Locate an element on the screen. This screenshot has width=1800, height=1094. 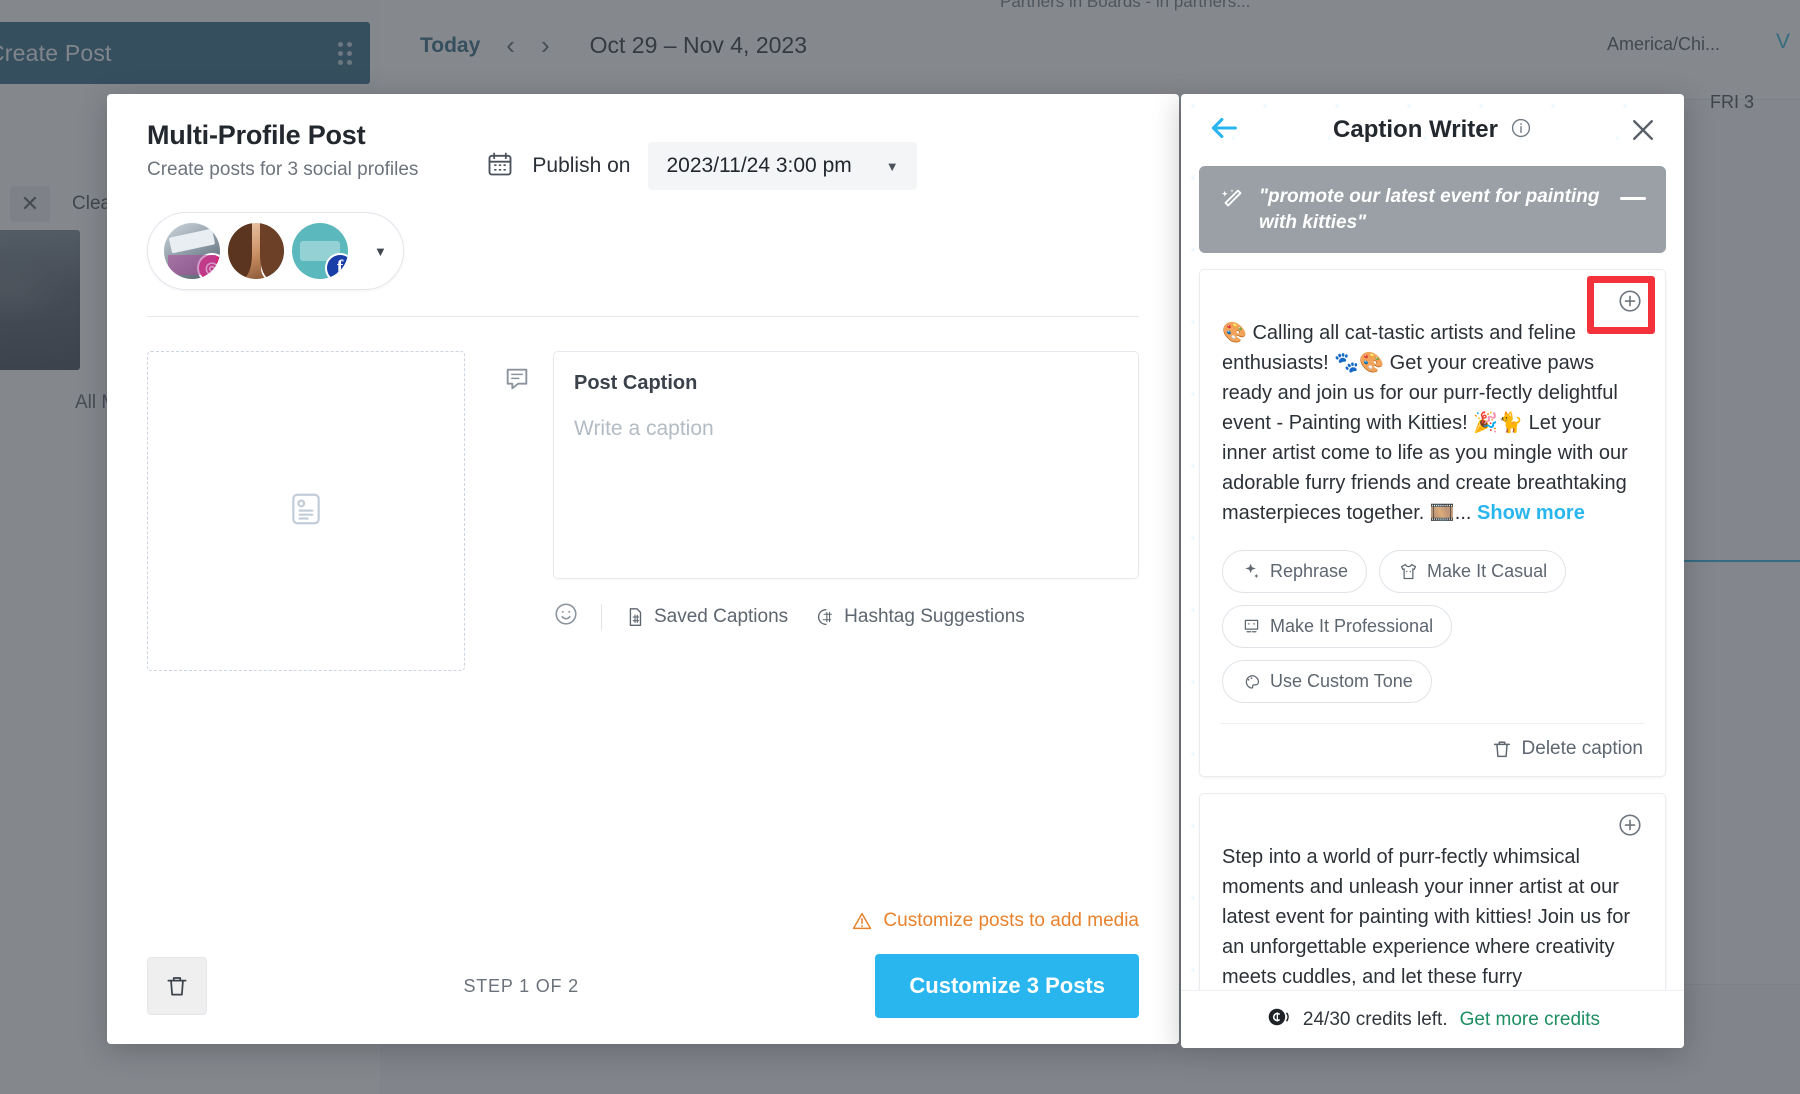
calendar-icon is located at coordinates (500, 166).